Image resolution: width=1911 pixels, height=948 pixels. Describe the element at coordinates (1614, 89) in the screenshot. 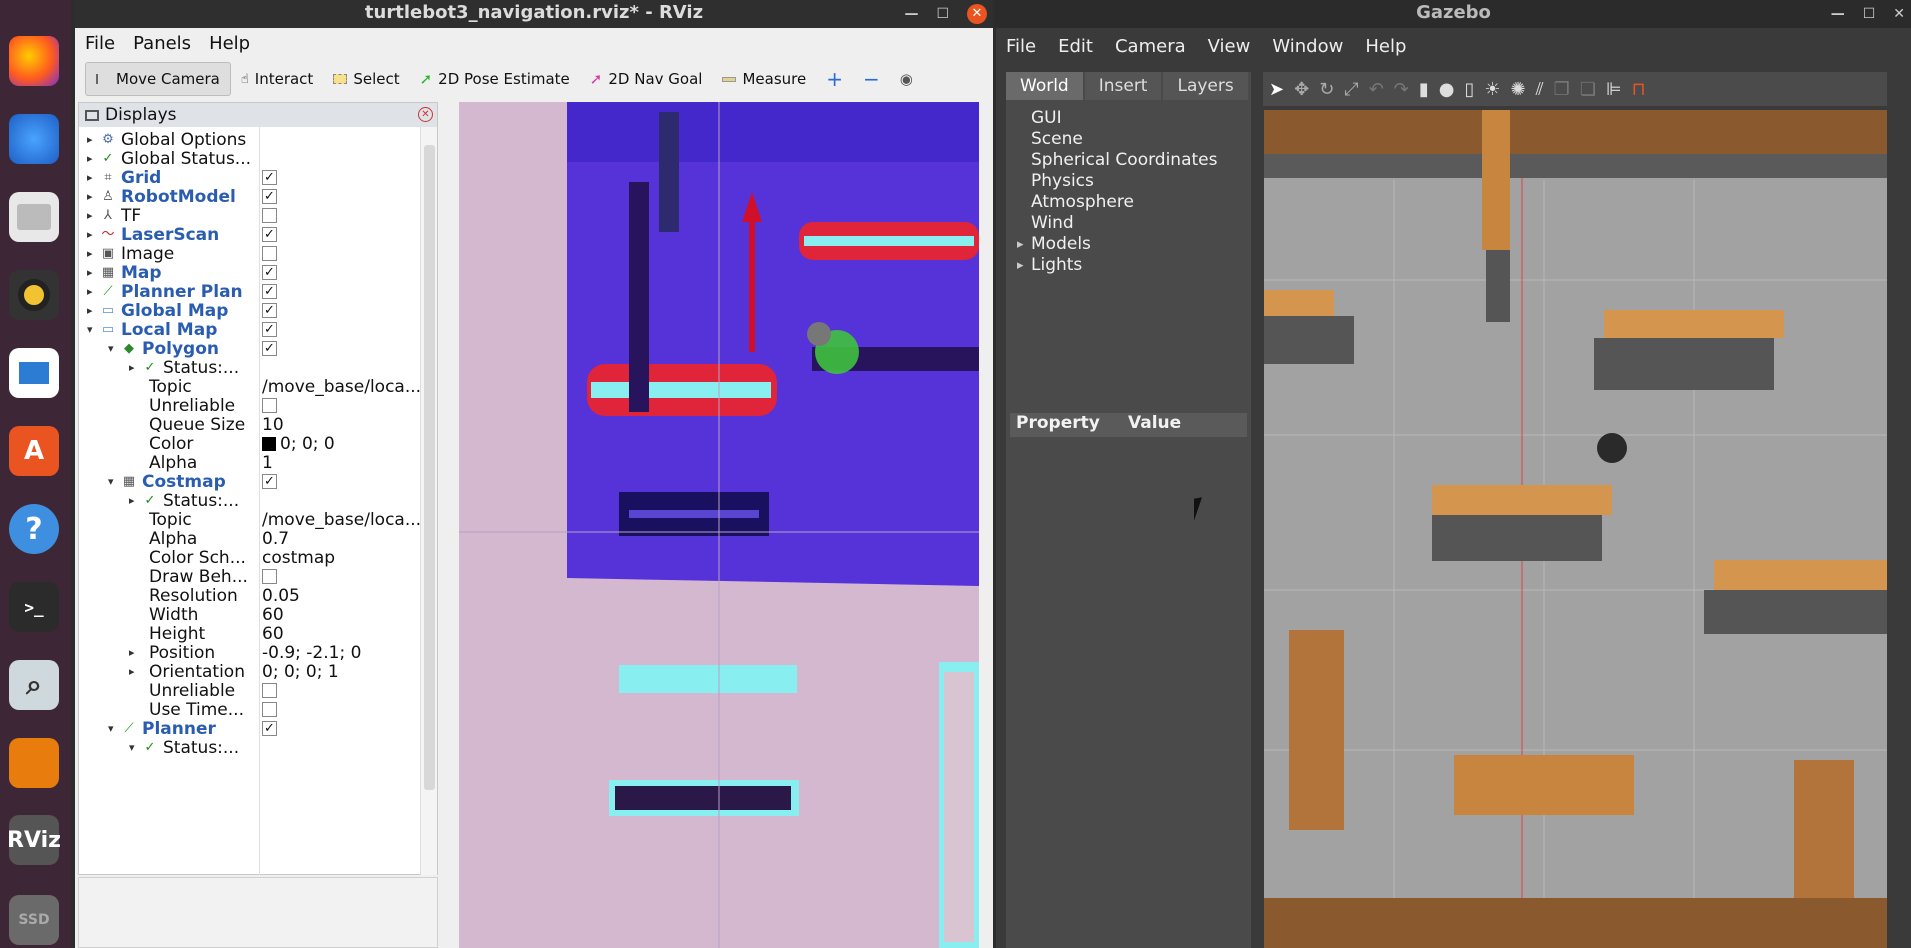

I see `align-icon: ⊫` at that location.